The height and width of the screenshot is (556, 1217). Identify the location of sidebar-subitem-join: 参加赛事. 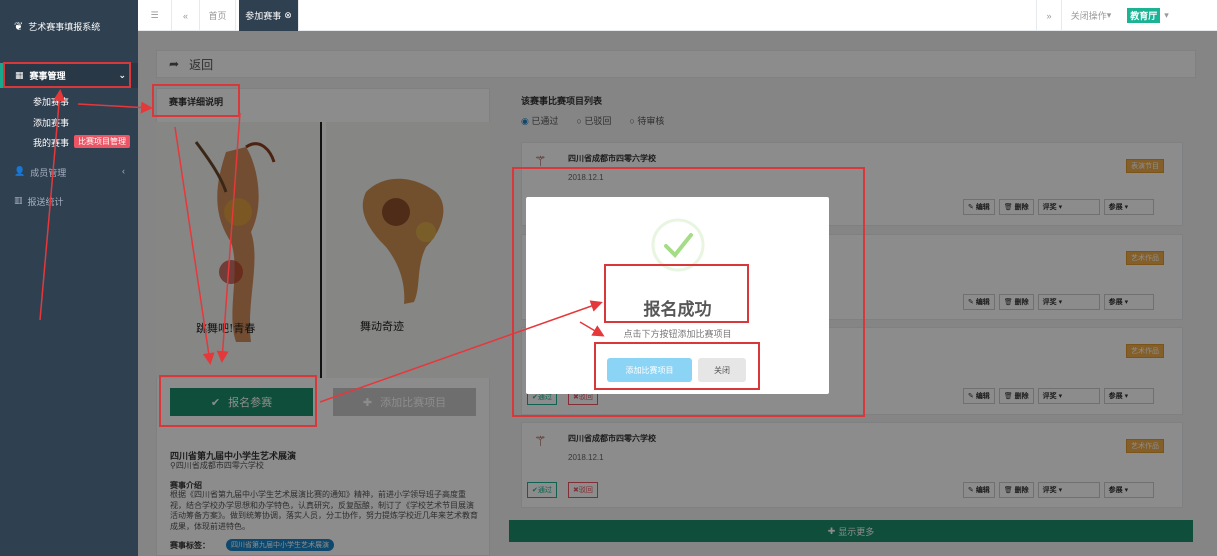
(51, 101).